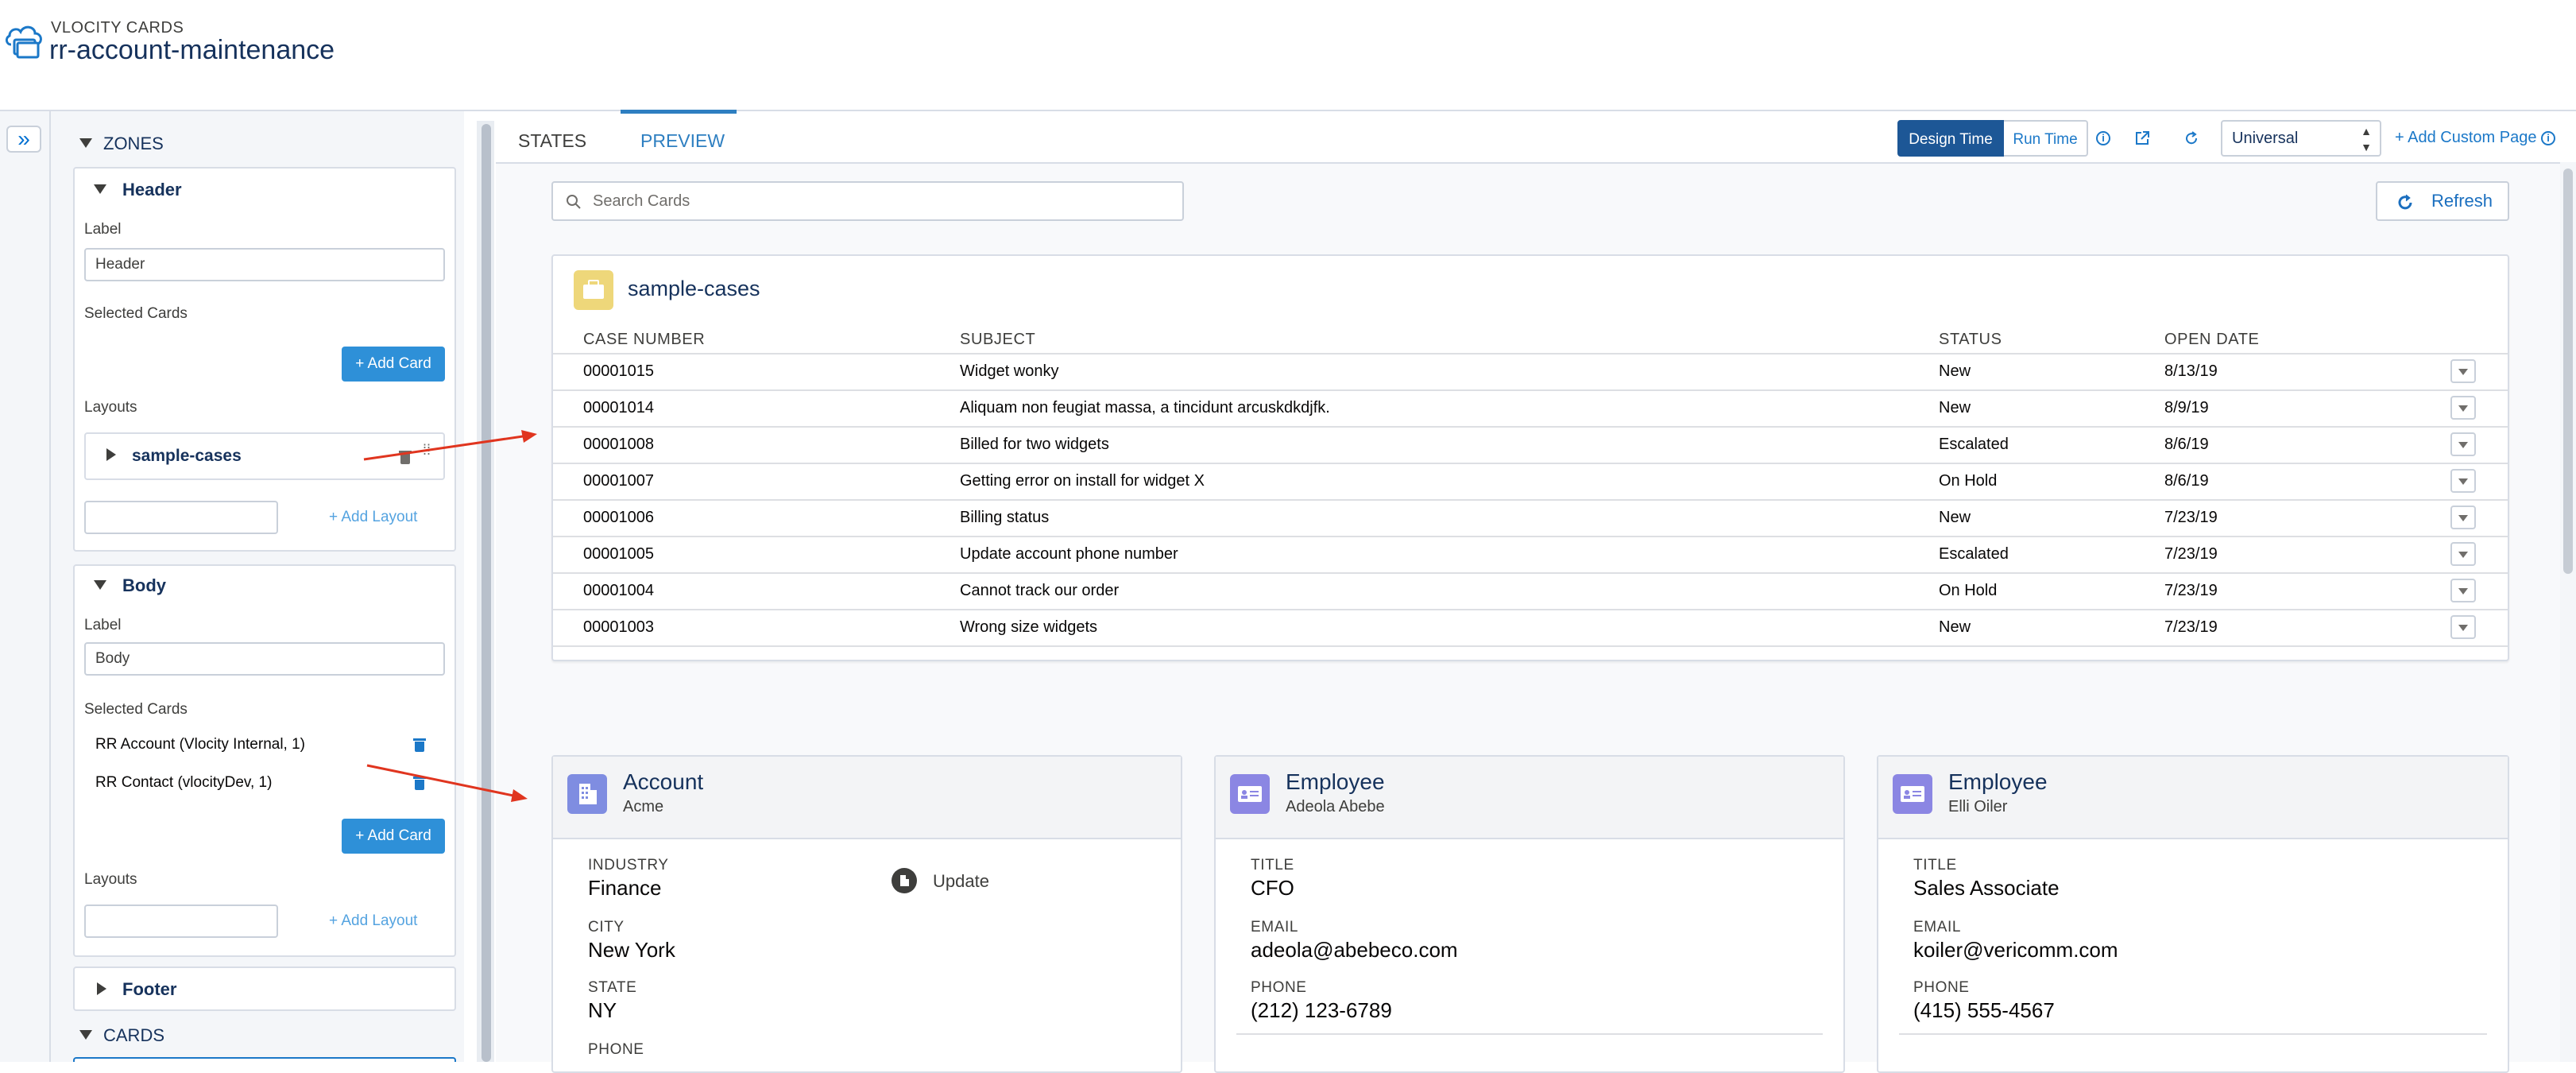  Describe the element at coordinates (101, 989) in the screenshot. I see `footer-zone-toggle-icon` at that location.